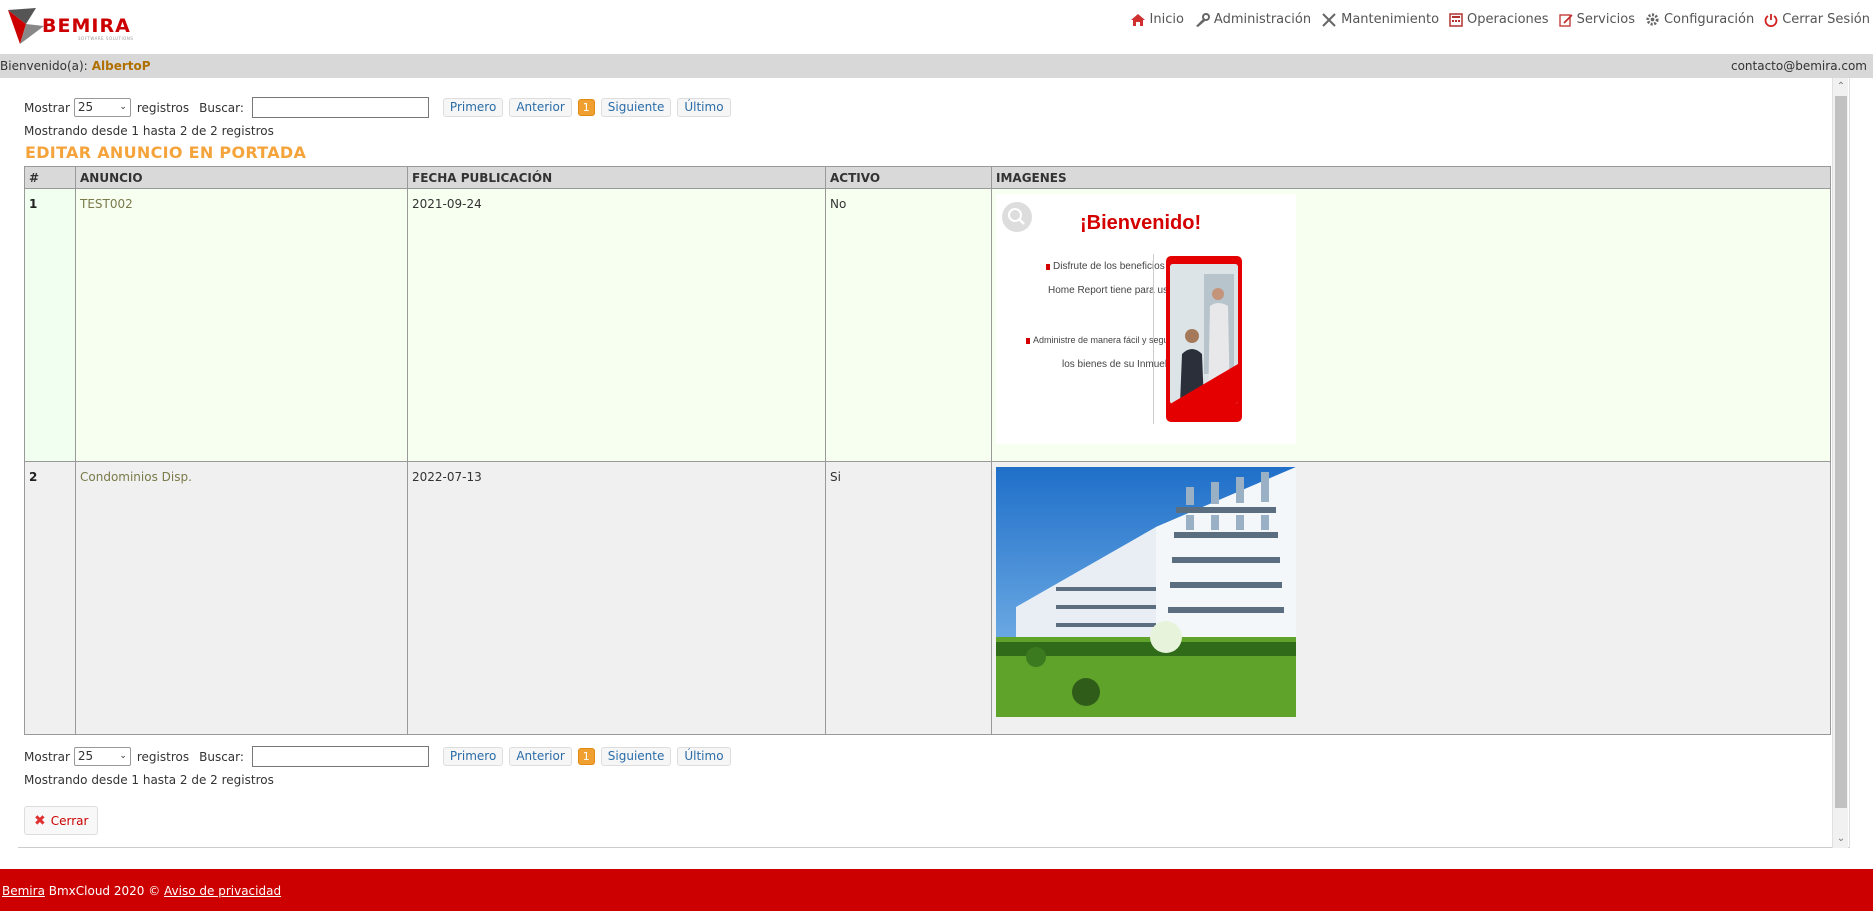 The width and height of the screenshot is (1873, 915). Describe the element at coordinates (50, 325) in the screenshot. I see `row-number: 1` at that location.